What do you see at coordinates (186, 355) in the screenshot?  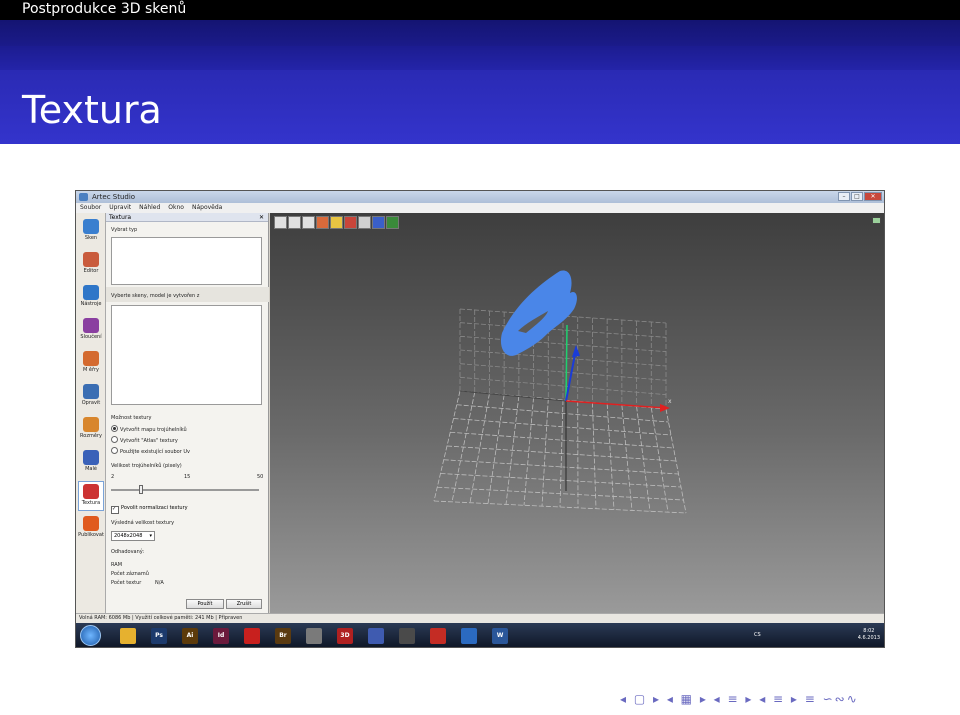 I see `scan-list` at bounding box center [186, 355].